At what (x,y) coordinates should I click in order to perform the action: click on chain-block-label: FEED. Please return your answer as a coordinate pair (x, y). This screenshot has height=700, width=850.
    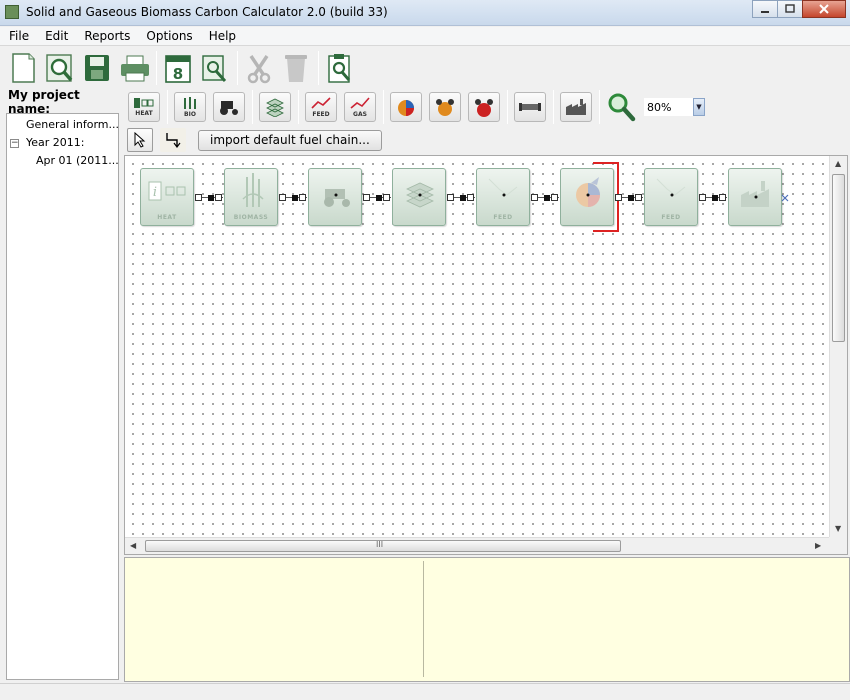
    Looking at the image, I should click on (503, 217).